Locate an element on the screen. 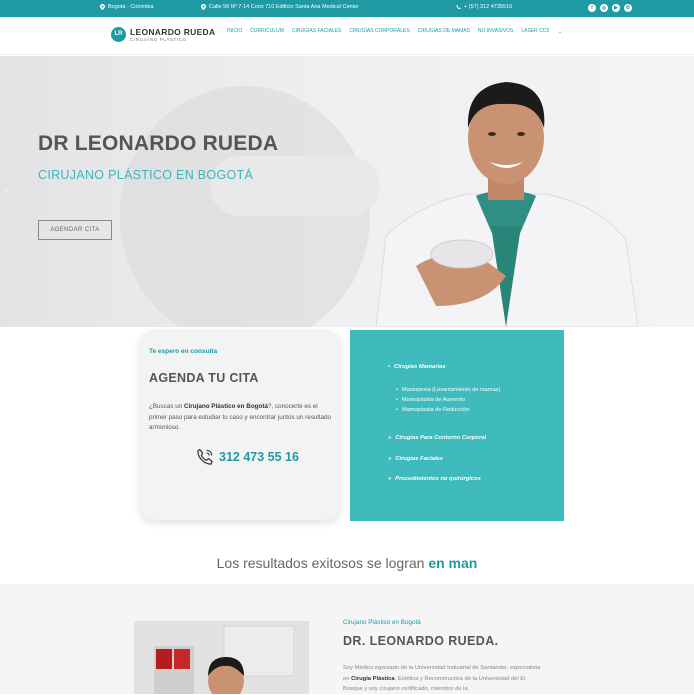  location-info: Bogotá - Colombia is located at coordinates (127, 7).